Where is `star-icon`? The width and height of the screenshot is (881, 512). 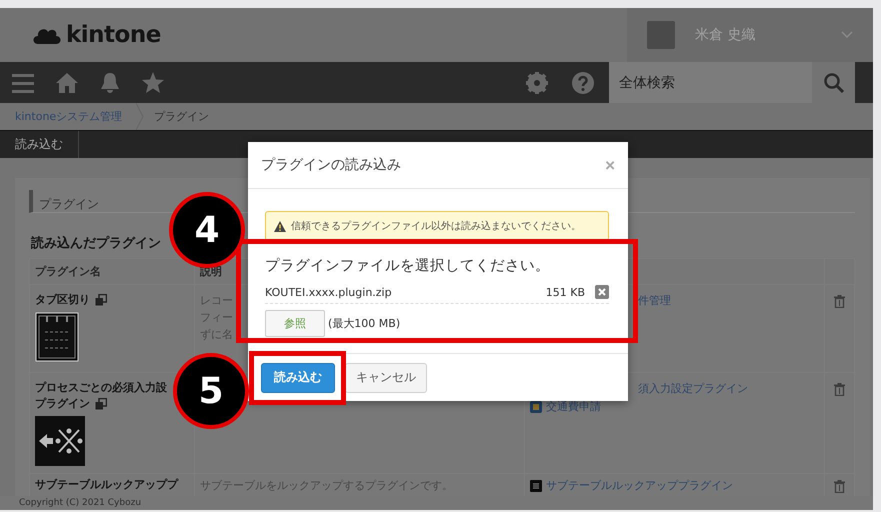
star-icon is located at coordinates (153, 82).